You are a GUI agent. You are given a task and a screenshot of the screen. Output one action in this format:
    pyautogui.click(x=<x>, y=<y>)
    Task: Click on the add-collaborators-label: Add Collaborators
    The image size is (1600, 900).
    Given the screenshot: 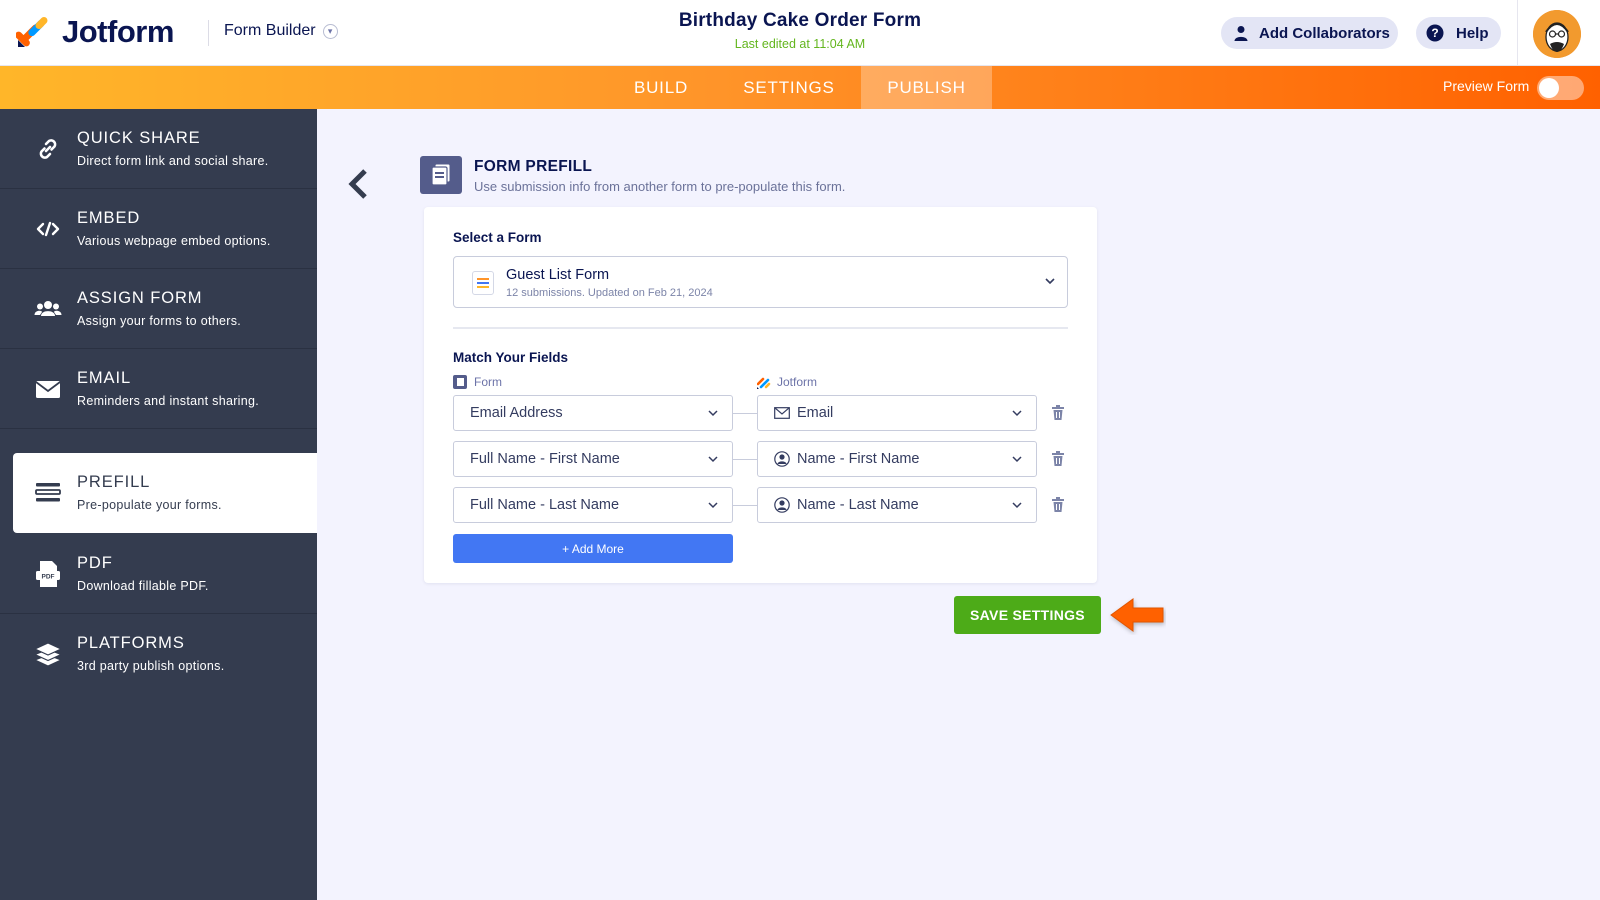 What is the action you would take?
    pyautogui.click(x=1324, y=33)
    